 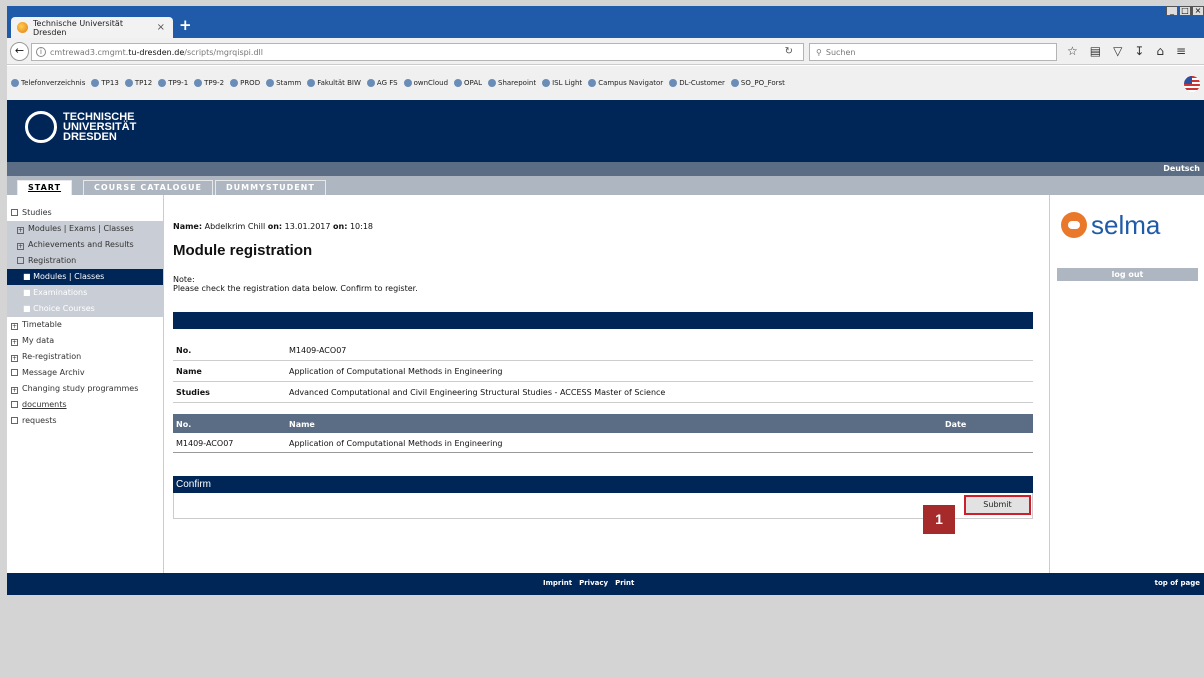 I want to click on bookmark: PROD, so click(x=245, y=83).